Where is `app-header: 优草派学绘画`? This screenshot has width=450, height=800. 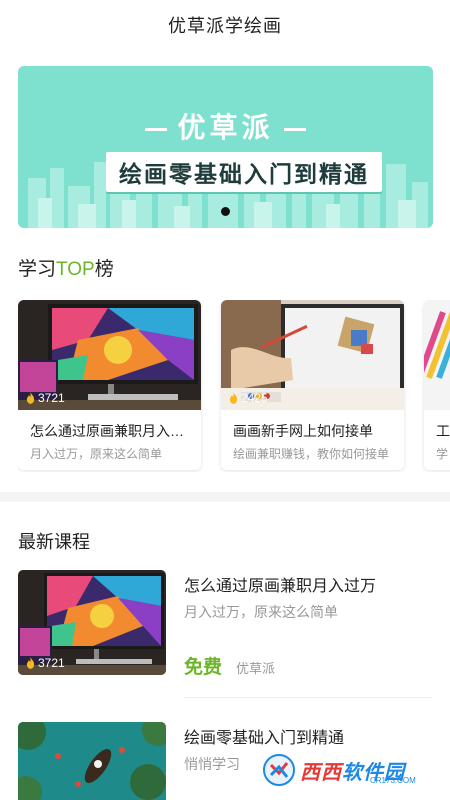 app-header: 优草派学绘画 is located at coordinates (225, 25).